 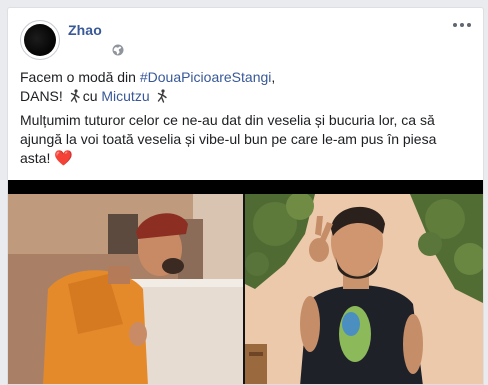 I want to click on hashtag-link: #DouaPicioareStangi, so click(x=206, y=77).